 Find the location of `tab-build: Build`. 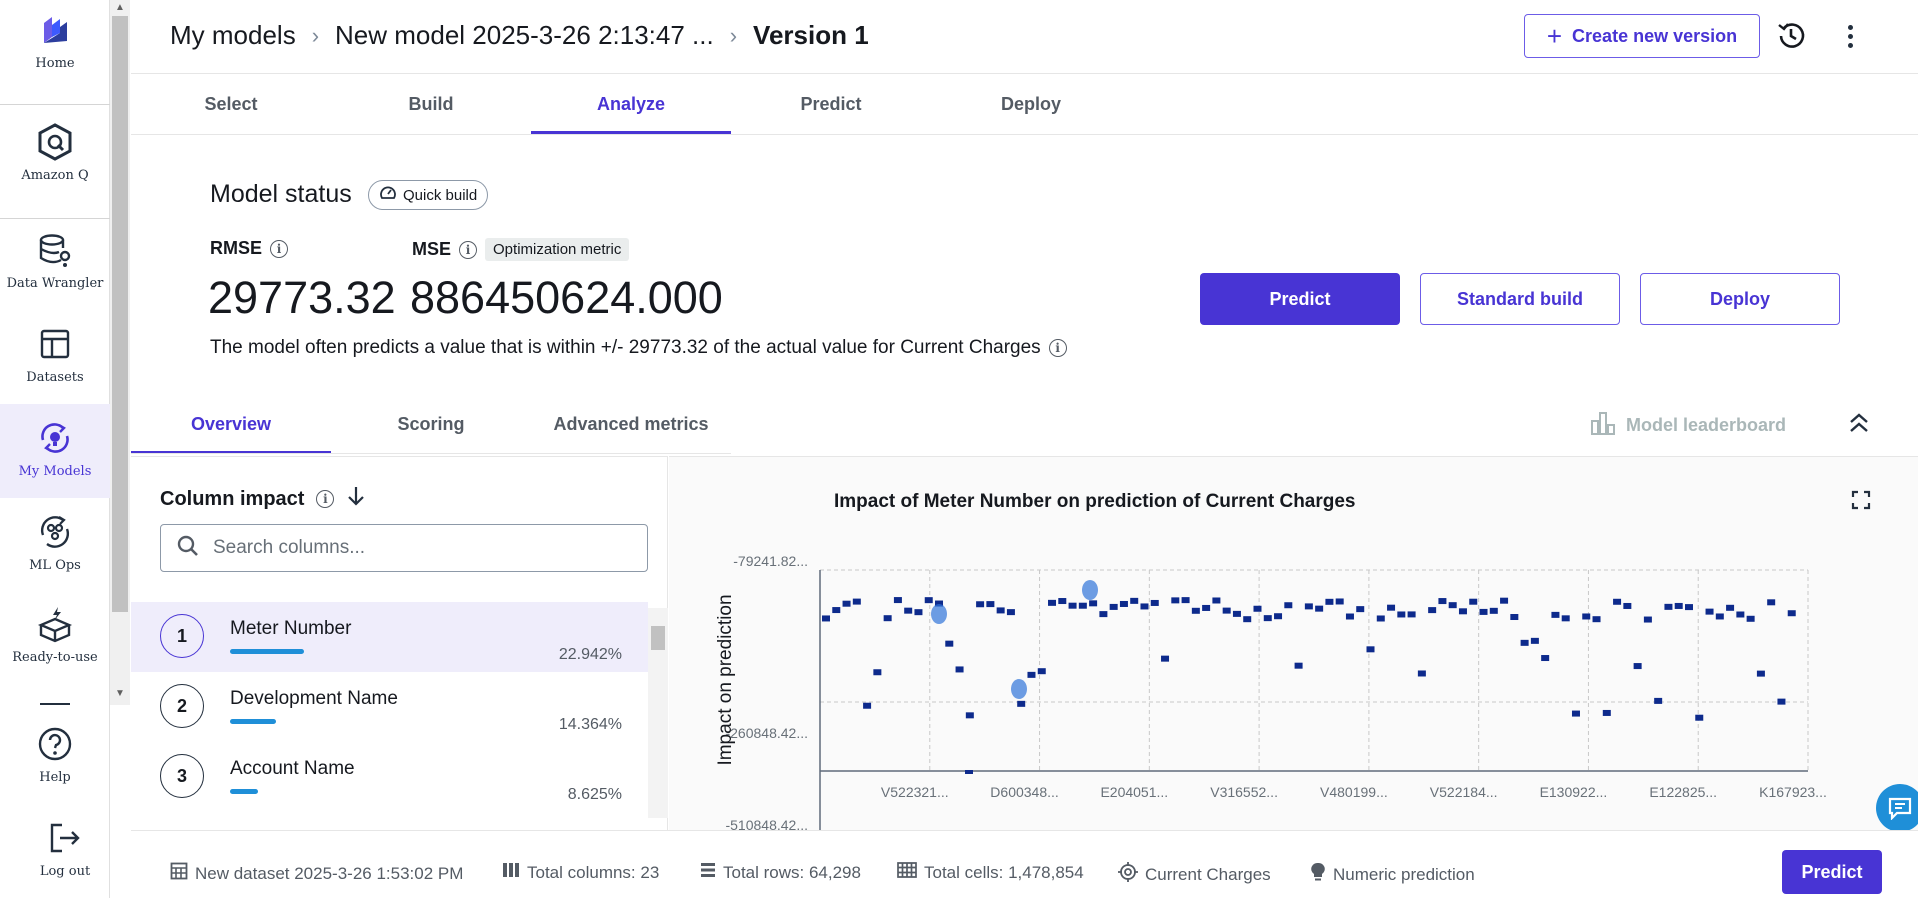

tab-build: Build is located at coordinates (431, 104).